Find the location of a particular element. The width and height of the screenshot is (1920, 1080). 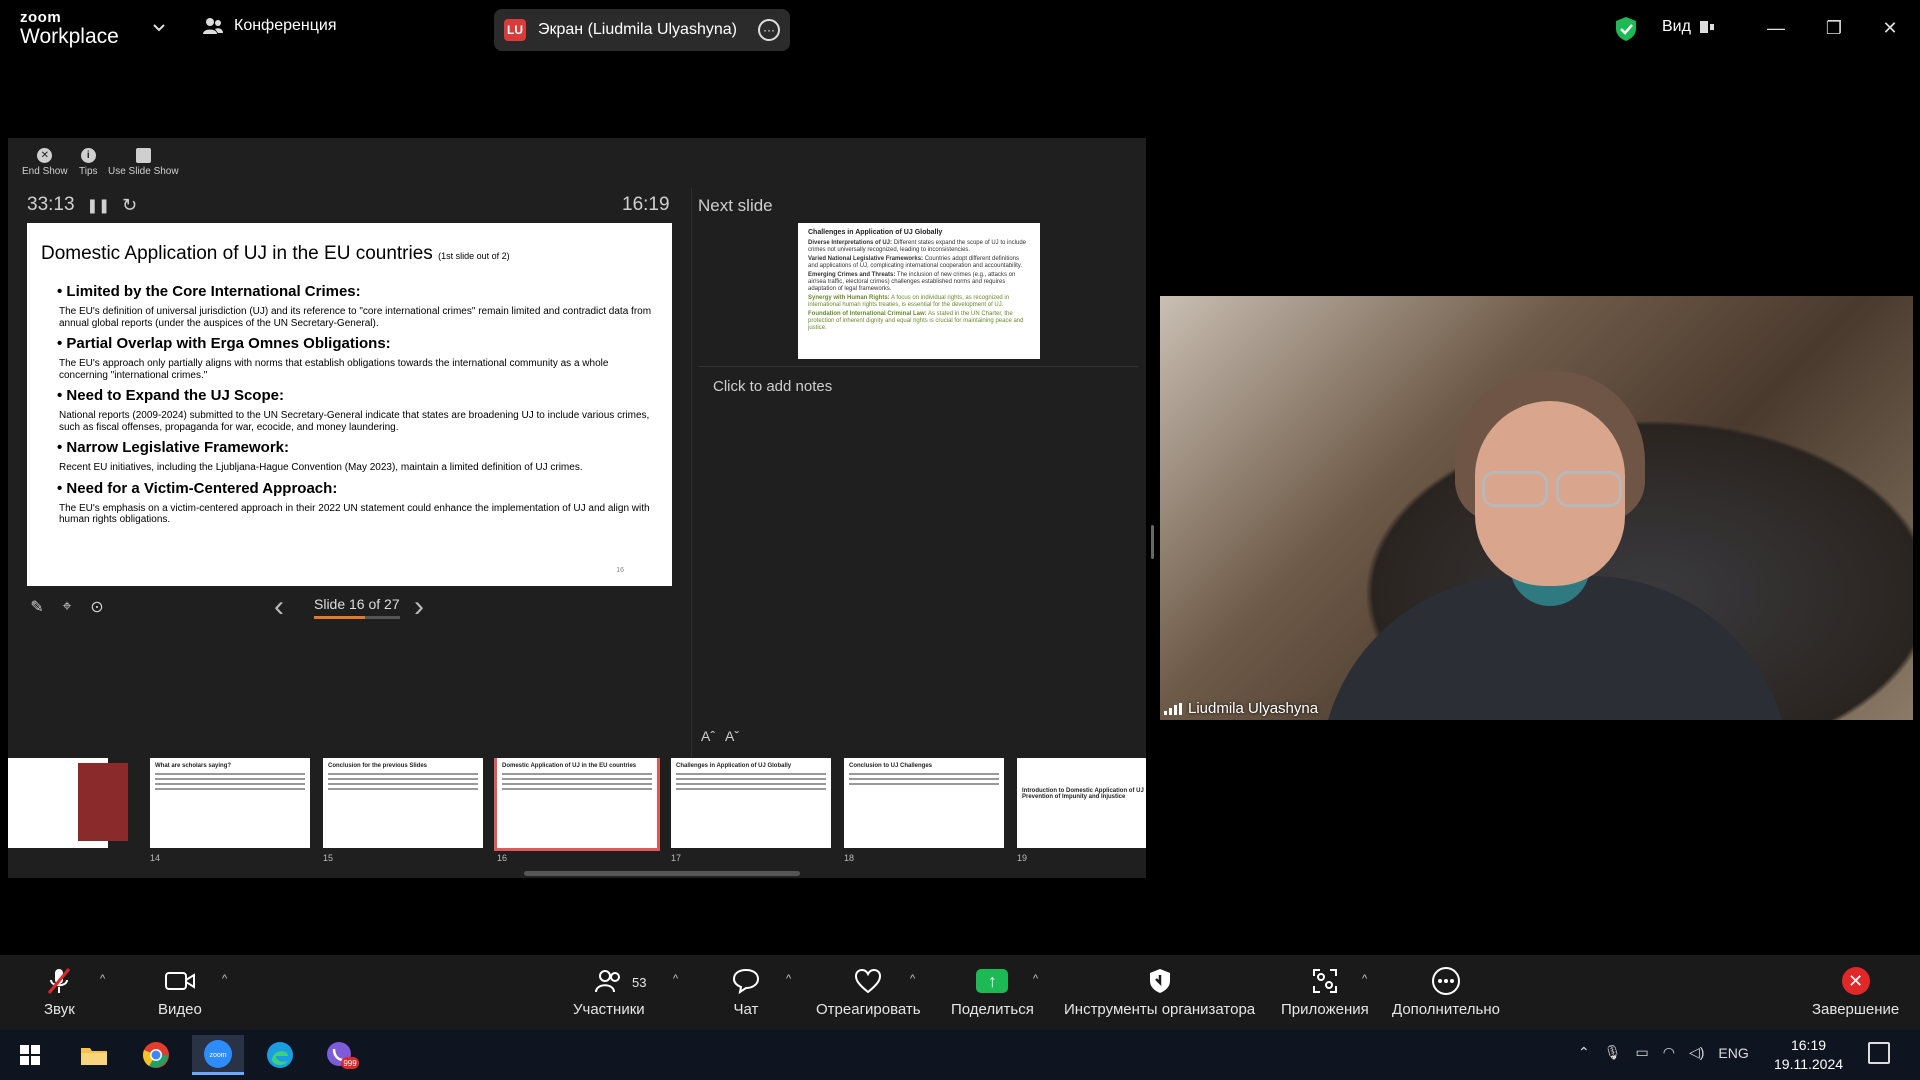

edge-icon is located at coordinates (280, 1055).